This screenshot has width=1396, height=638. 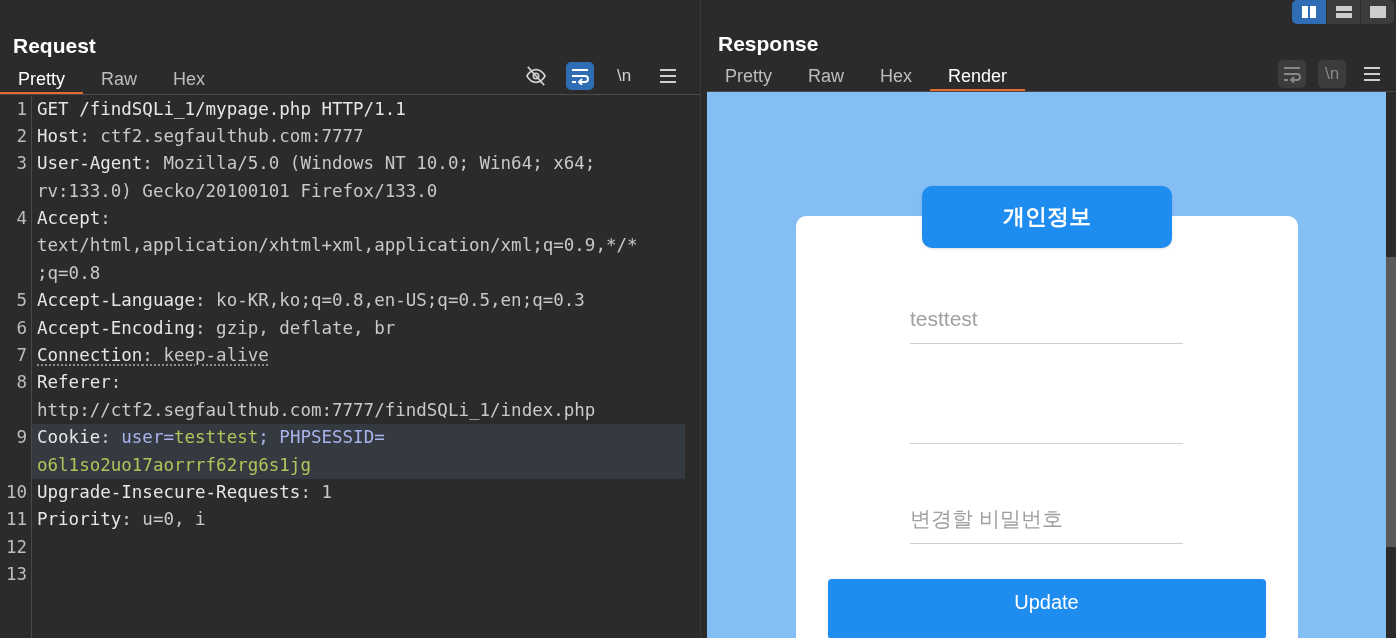 I want to click on code-line: Priority: u=0, i, so click(x=121, y=520).